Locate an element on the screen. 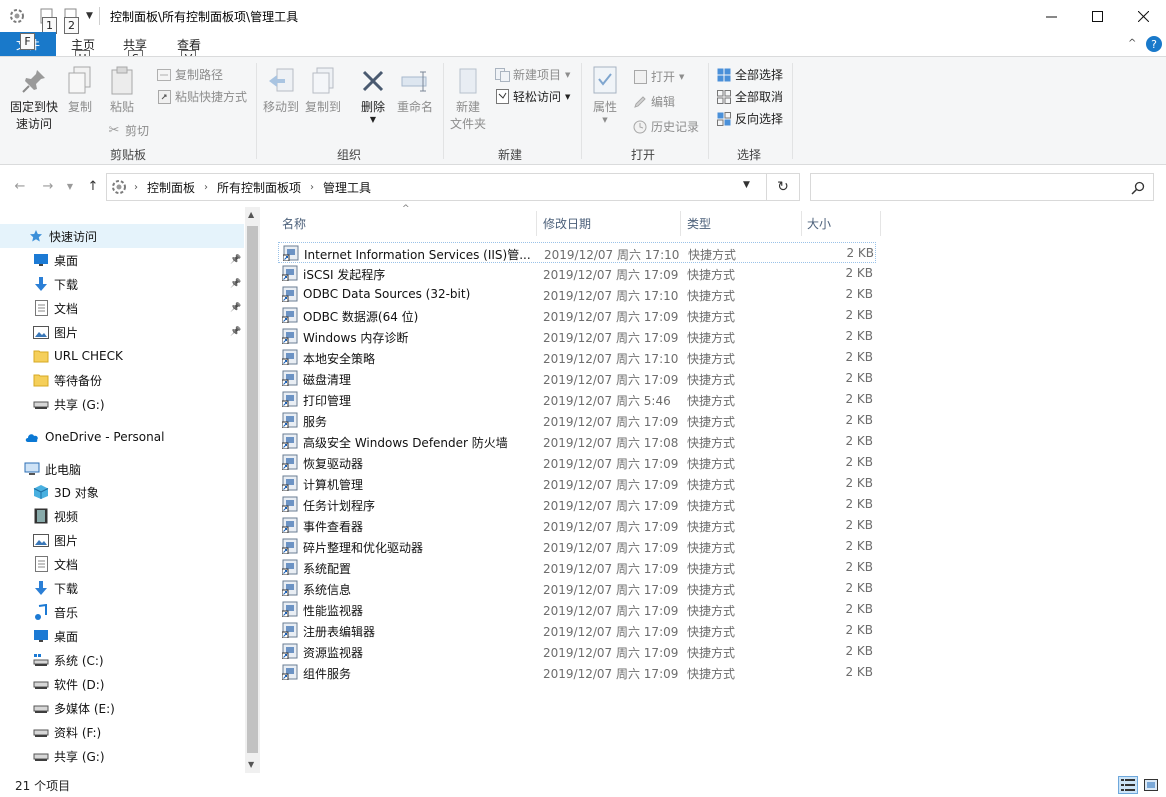 This screenshot has width=1166, height=797. scrollbar-thumb is located at coordinates (252, 489).